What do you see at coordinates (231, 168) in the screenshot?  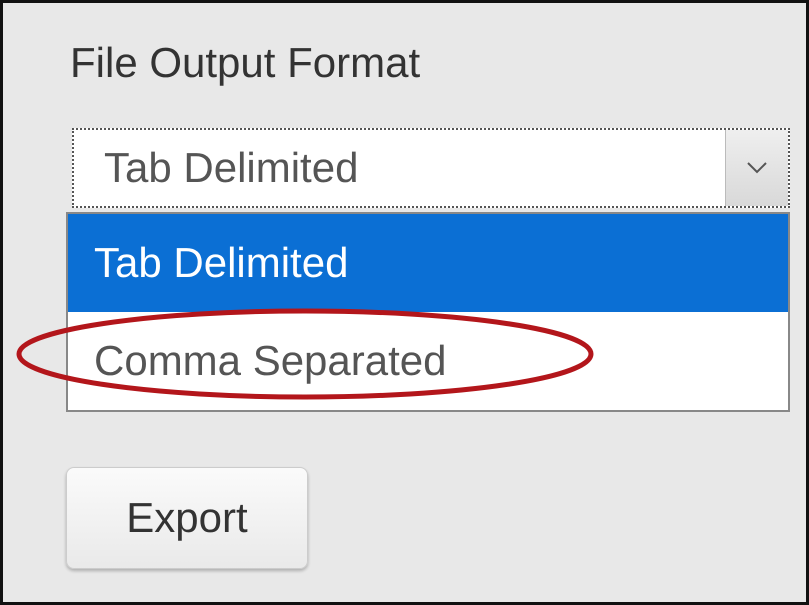 I see `dropdown-value: Tab Delimited` at bounding box center [231, 168].